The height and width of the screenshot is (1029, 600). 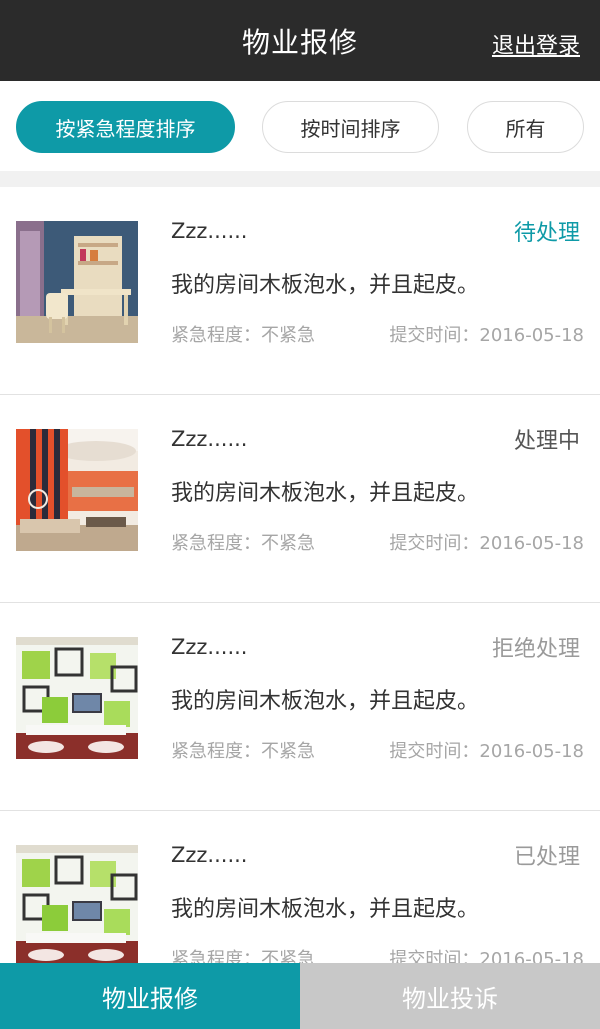 I want to click on room-photo-study-image, so click(x=77, y=282).